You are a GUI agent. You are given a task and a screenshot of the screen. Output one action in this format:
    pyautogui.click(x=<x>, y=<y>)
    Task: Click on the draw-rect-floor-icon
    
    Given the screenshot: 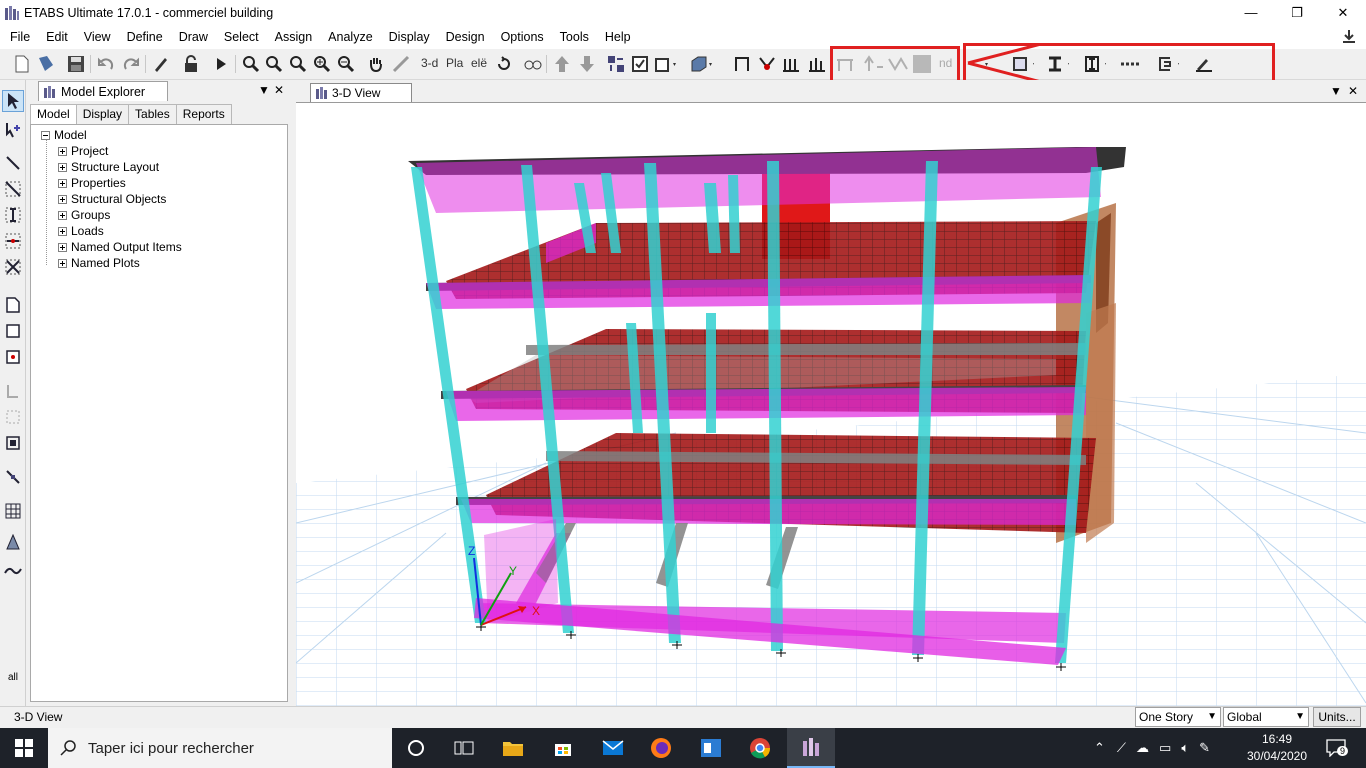 What is the action you would take?
    pyautogui.click(x=13, y=331)
    